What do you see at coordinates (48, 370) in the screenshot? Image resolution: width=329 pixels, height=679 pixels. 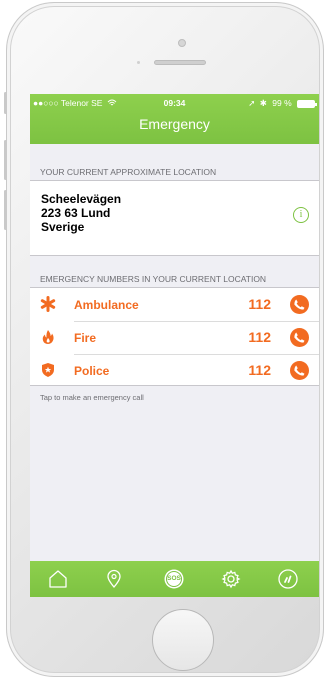 I see `police-badge-icon` at bounding box center [48, 370].